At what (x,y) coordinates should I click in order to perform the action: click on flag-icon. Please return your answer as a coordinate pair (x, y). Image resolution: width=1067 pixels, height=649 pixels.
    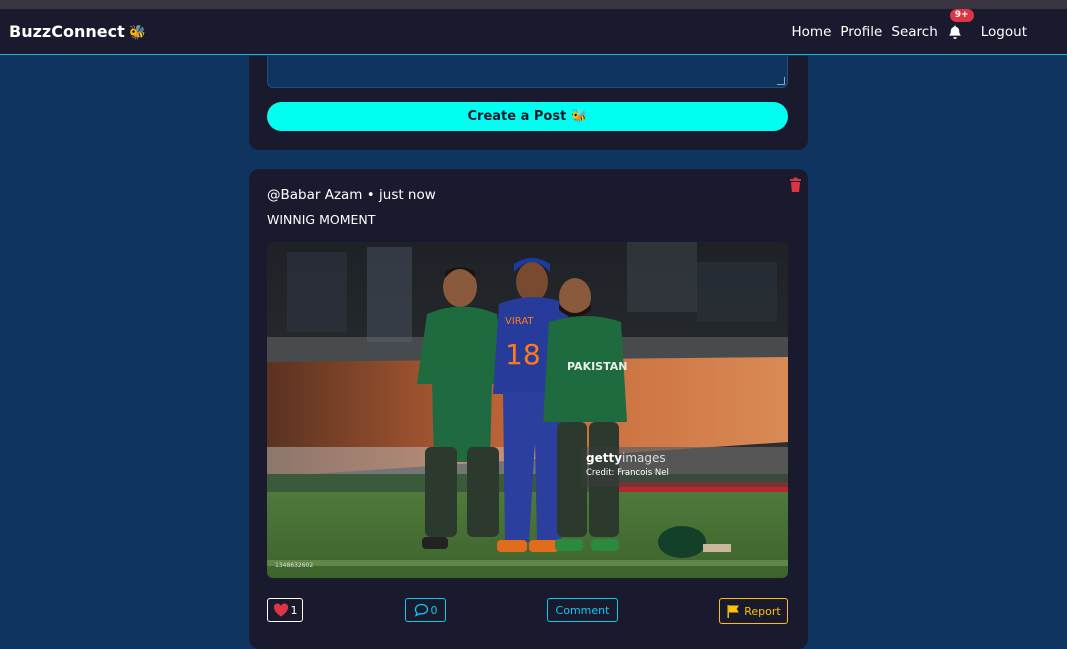
    Looking at the image, I should click on (733, 611).